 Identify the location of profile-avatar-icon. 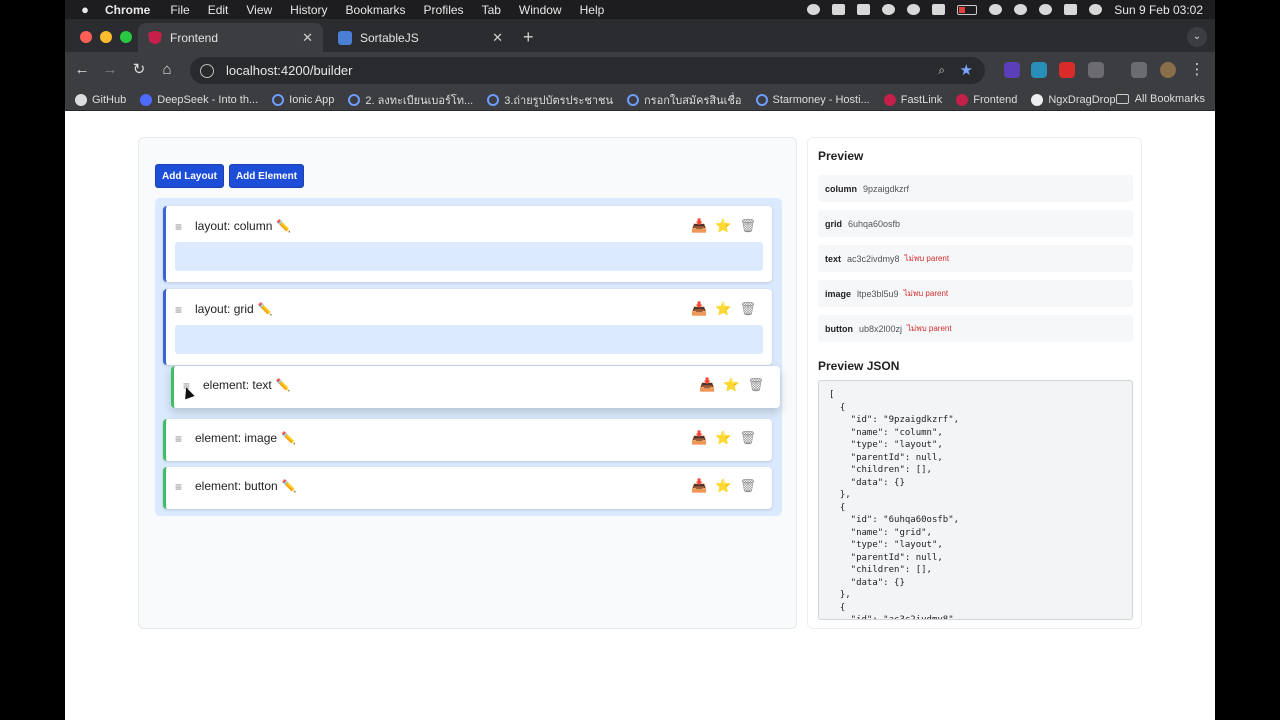
(1168, 70).